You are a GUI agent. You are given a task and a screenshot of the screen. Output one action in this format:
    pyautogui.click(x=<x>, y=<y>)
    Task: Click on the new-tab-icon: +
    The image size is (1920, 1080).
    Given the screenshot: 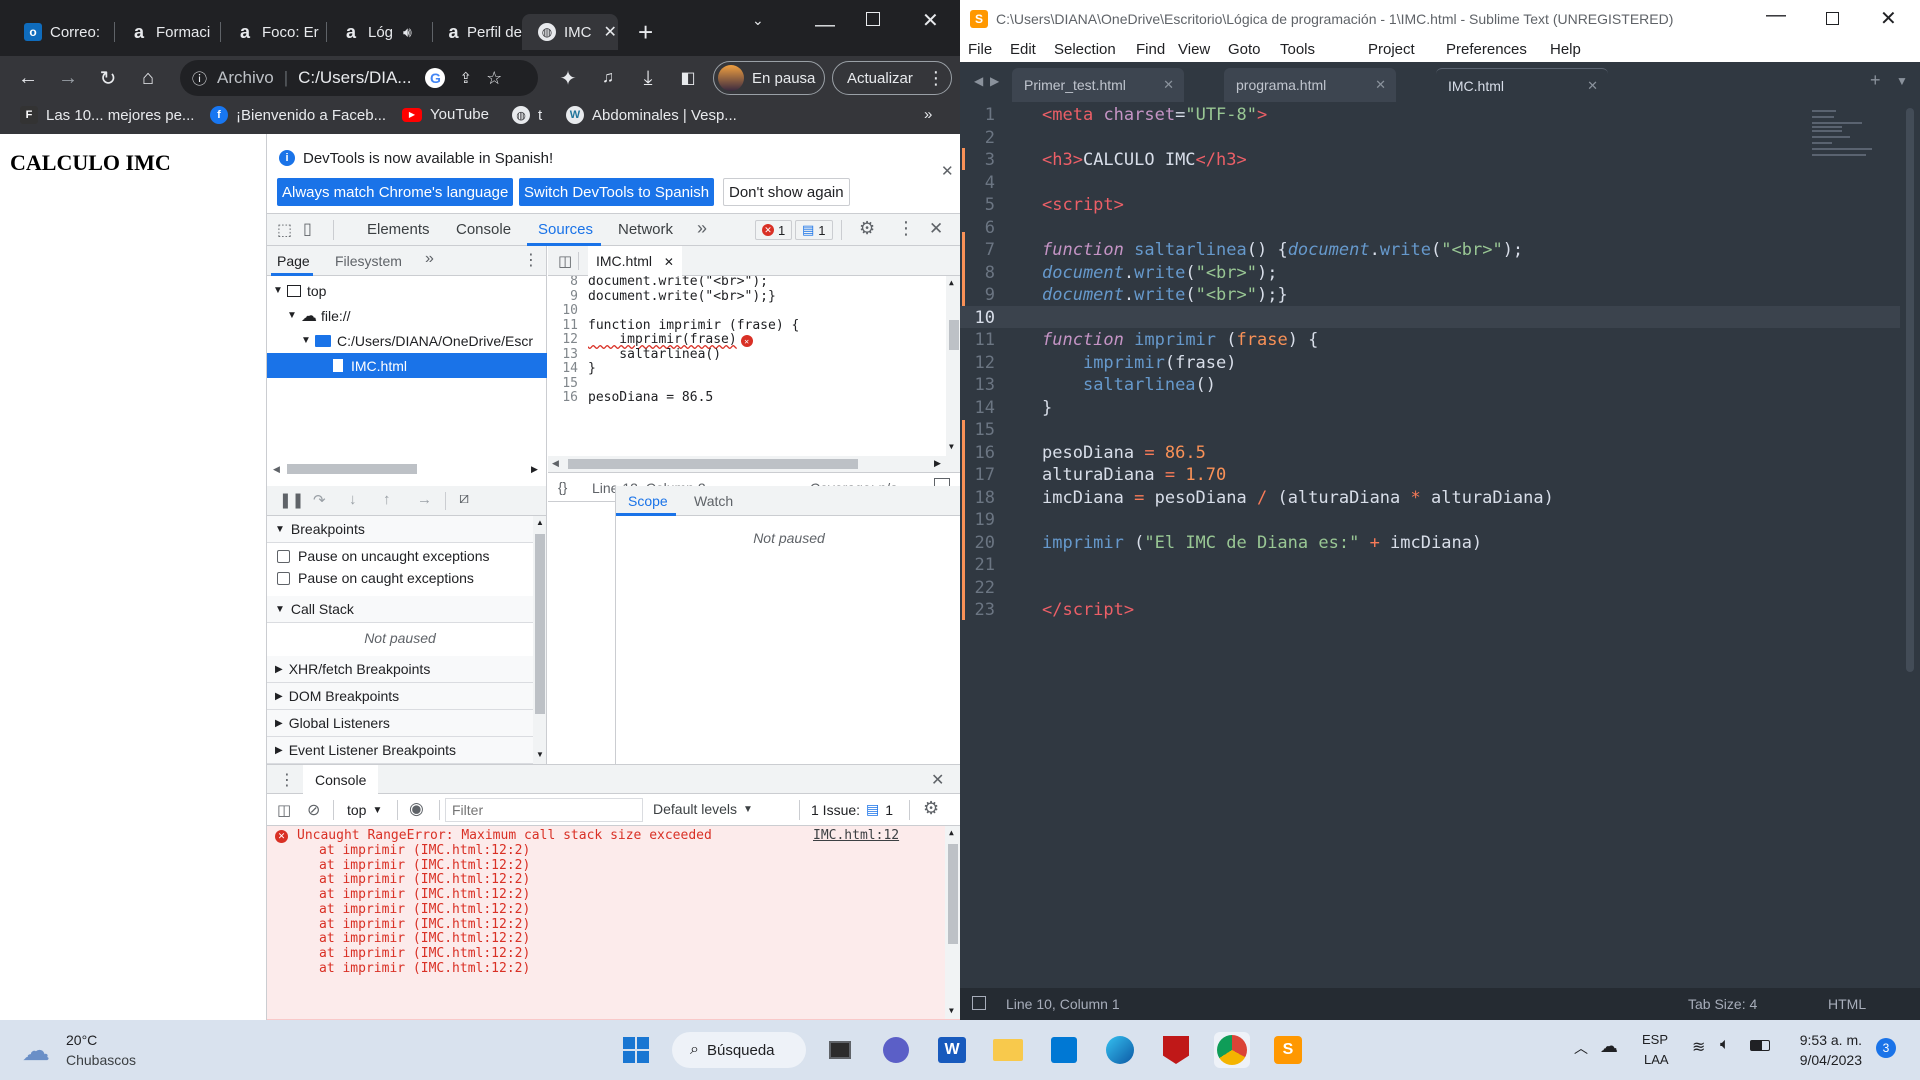 What is the action you would take?
    pyautogui.click(x=1875, y=80)
    